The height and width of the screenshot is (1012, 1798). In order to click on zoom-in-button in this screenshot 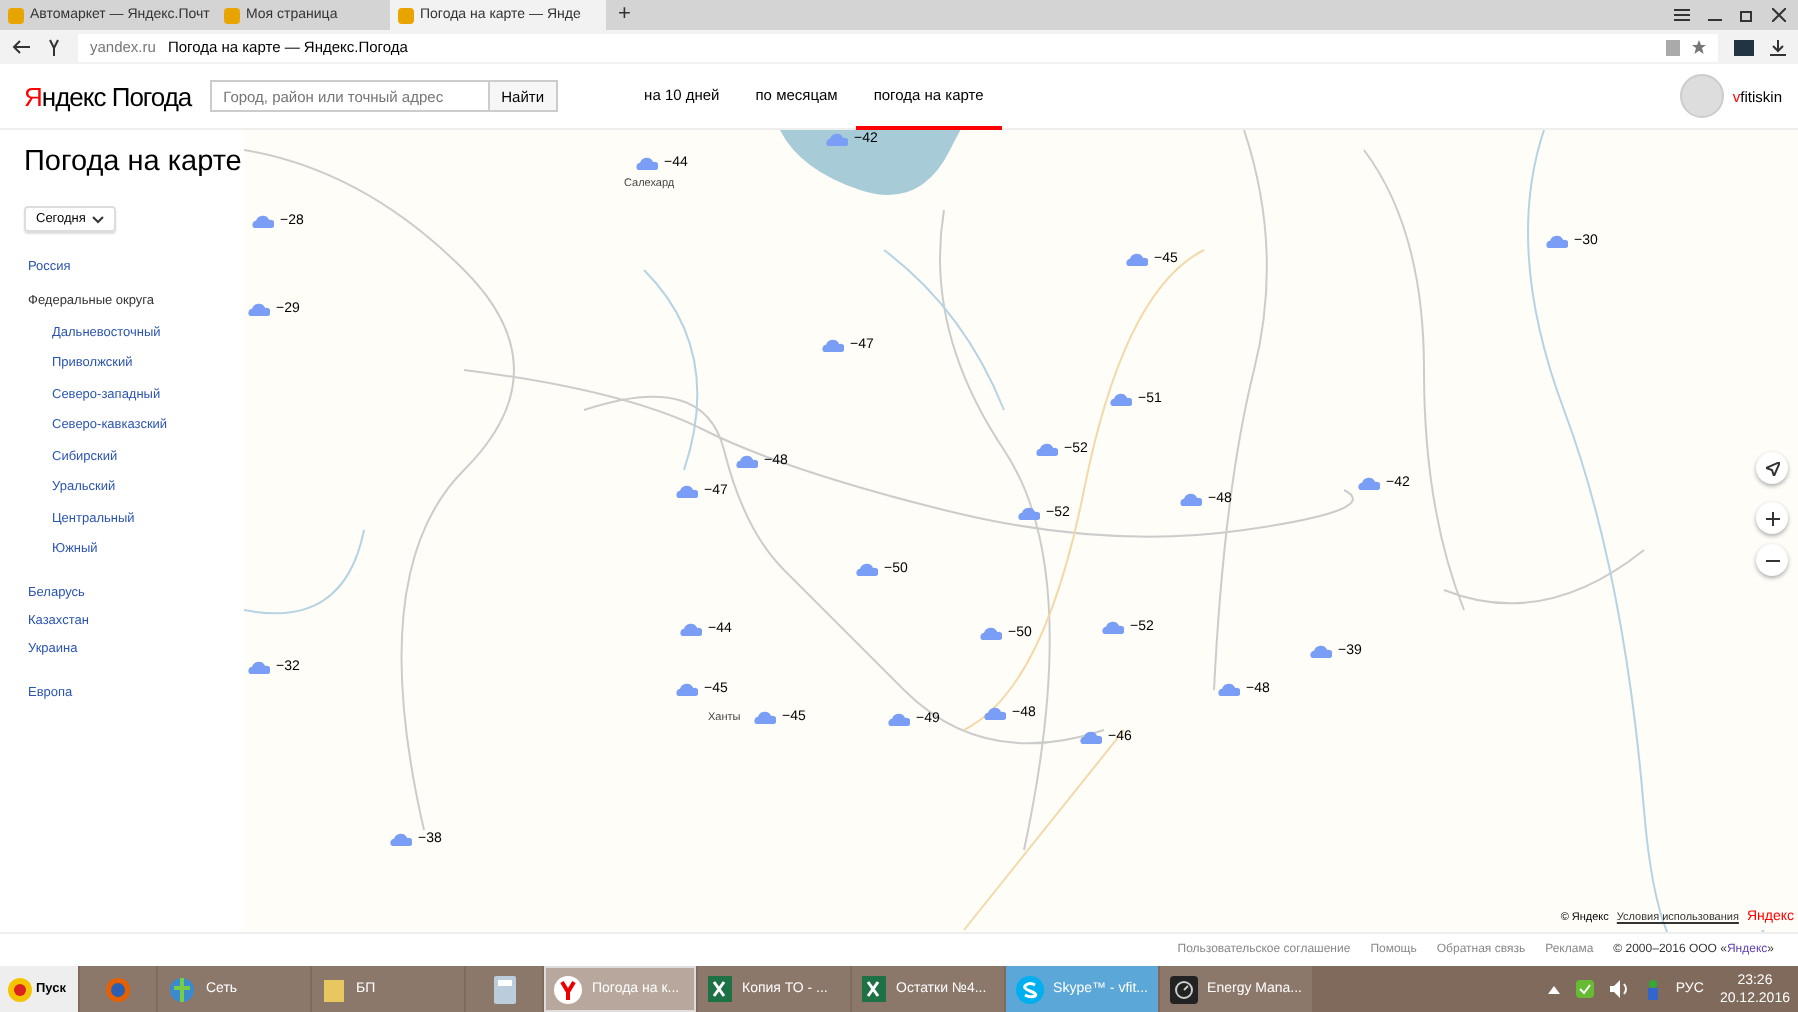, I will do `click(1772, 518)`.